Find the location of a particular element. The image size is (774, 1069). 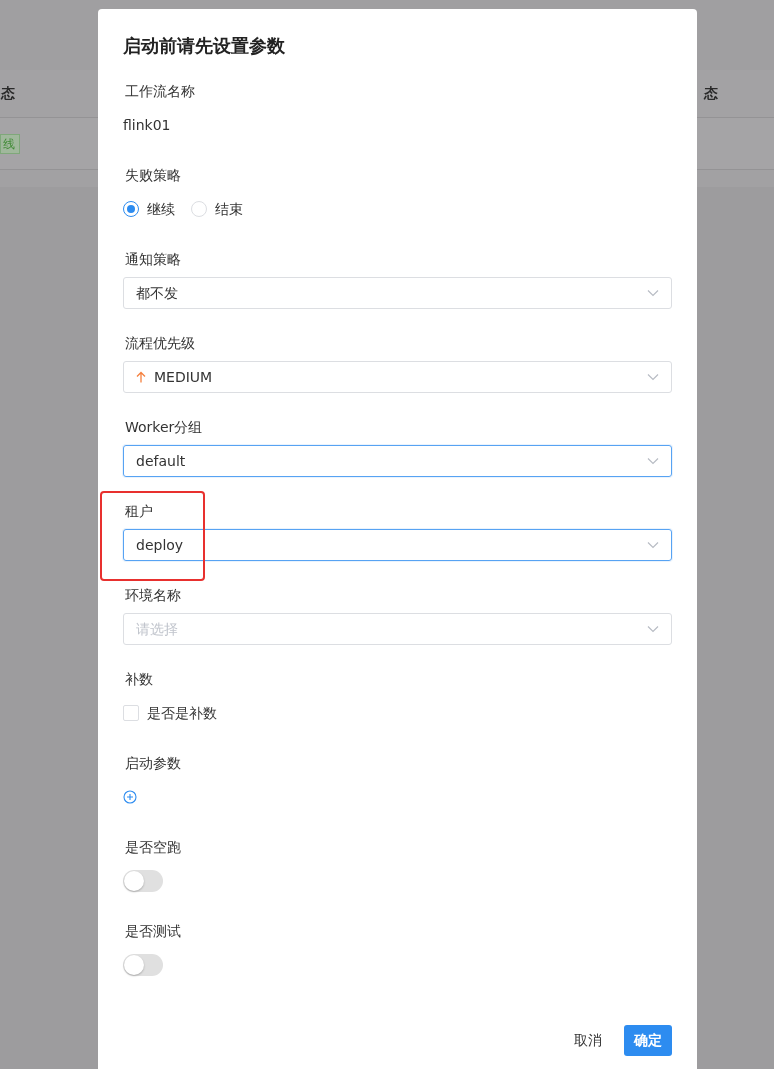

field-label: Worker分组 is located at coordinates (164, 427).